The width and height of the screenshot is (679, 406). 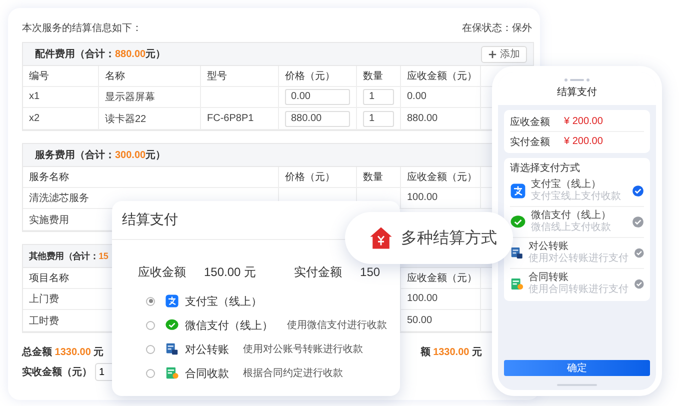 What do you see at coordinates (150, 119) in the screenshot?
I see `table-cell: 读卡器22` at bounding box center [150, 119].